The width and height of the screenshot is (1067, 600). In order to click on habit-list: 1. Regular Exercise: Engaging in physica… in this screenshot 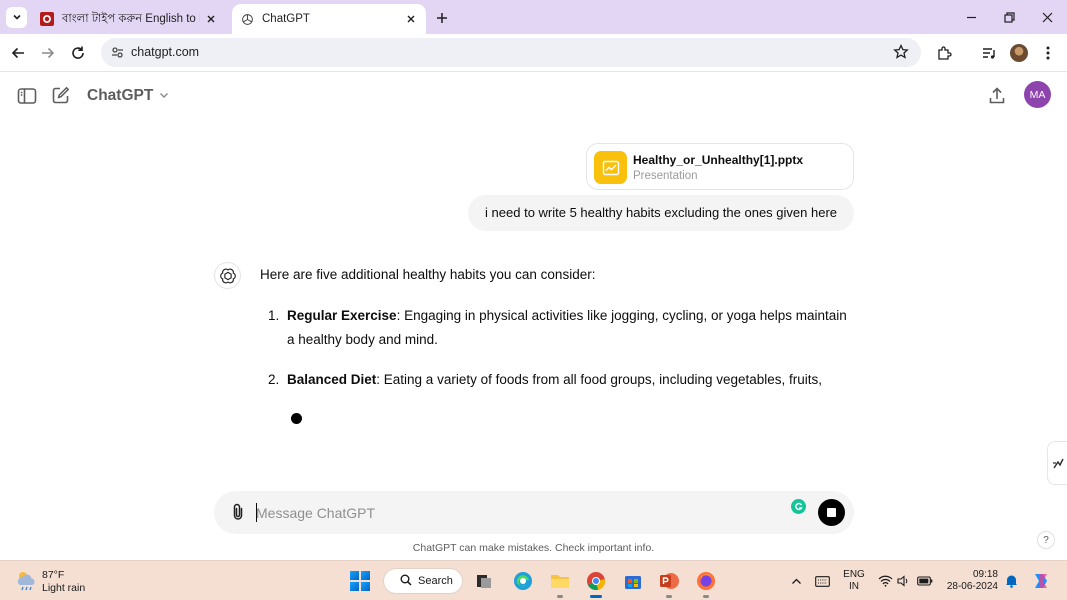, I will do `click(555, 356)`.